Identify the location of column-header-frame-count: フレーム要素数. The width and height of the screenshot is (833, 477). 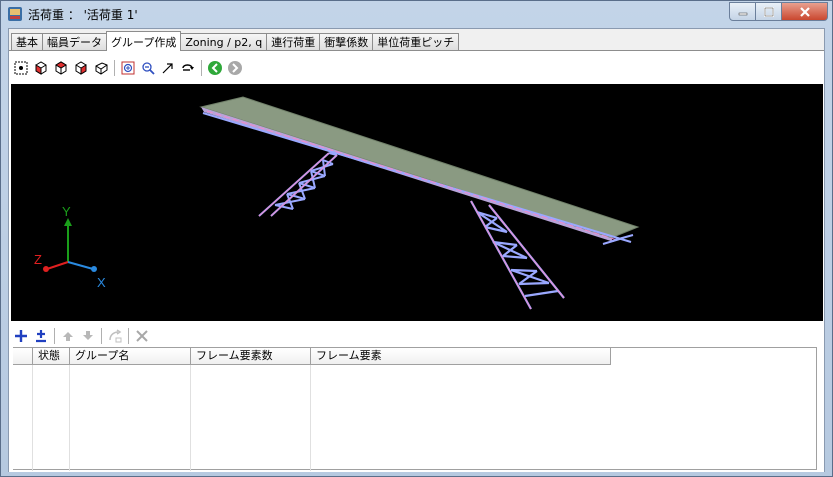
(251, 356).